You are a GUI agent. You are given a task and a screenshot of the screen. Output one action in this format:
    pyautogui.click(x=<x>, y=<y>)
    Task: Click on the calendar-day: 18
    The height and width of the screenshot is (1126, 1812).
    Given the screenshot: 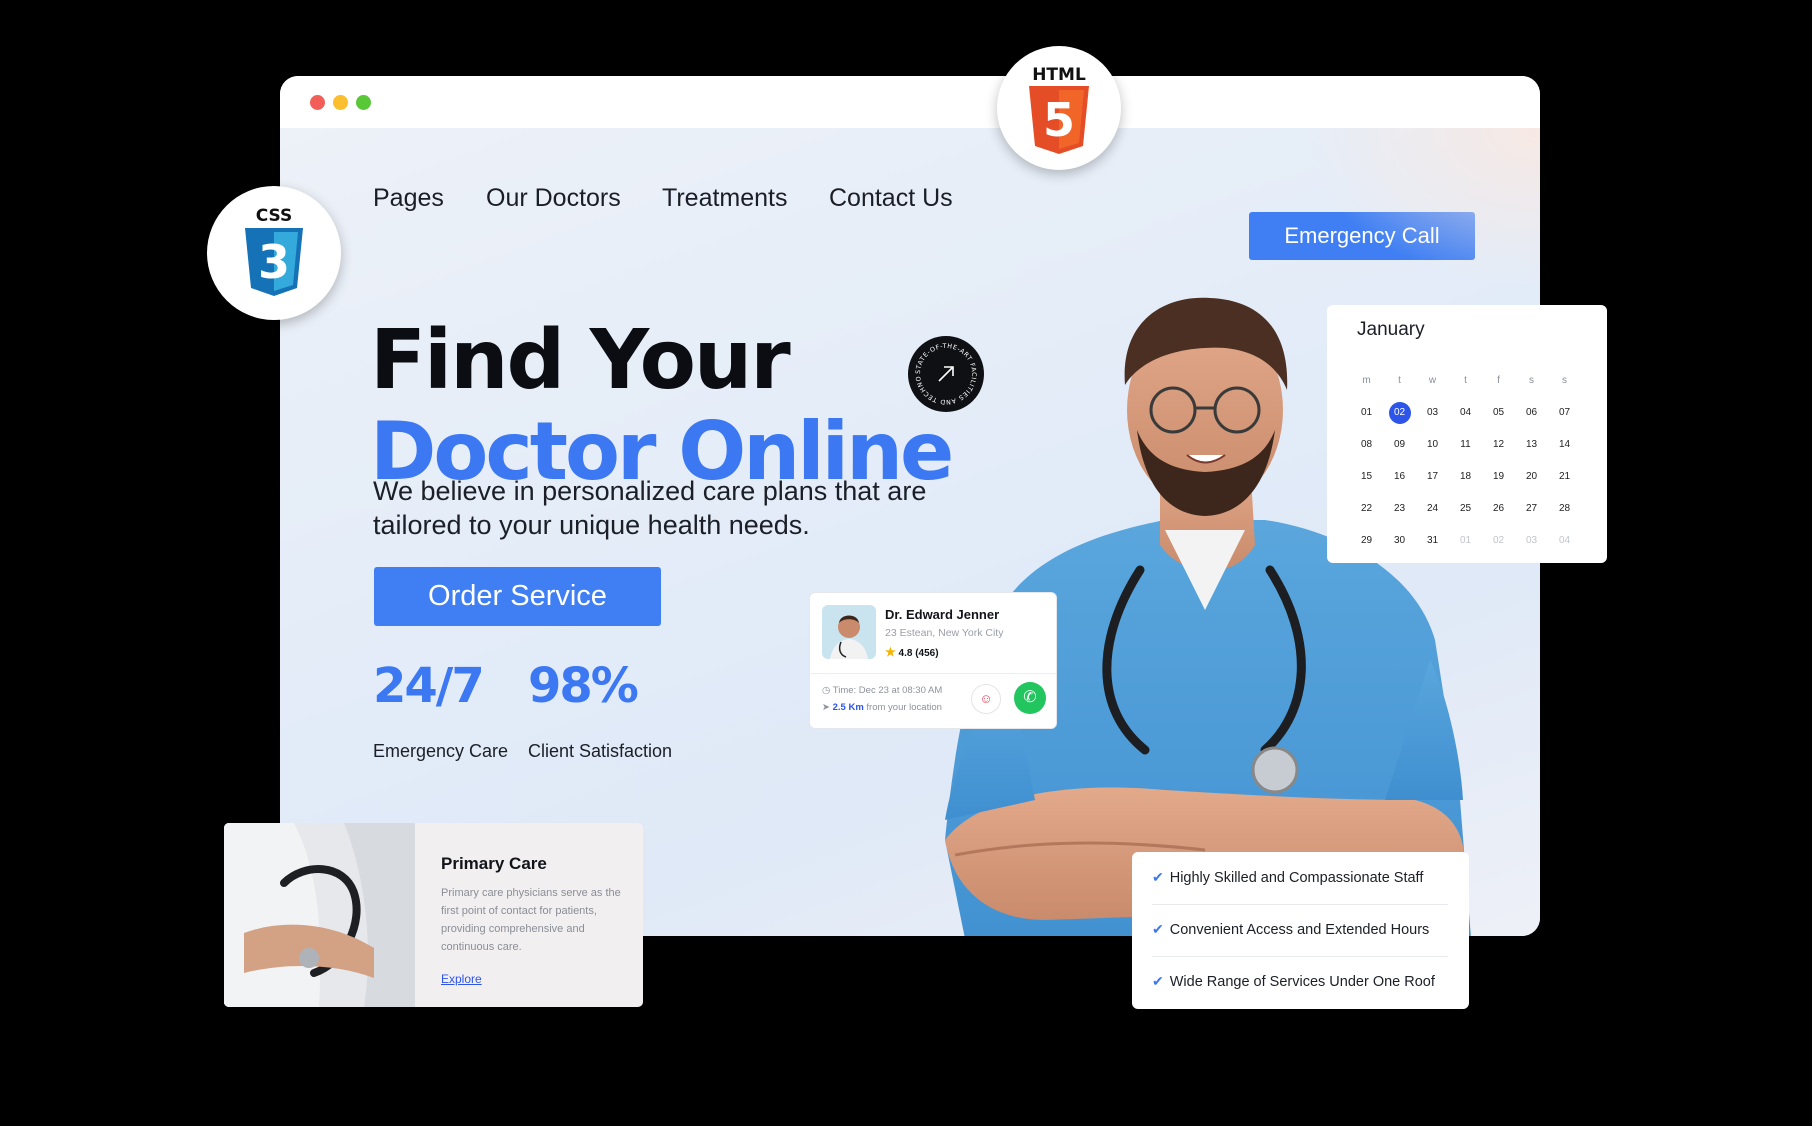 What is the action you would take?
    pyautogui.click(x=1465, y=477)
    